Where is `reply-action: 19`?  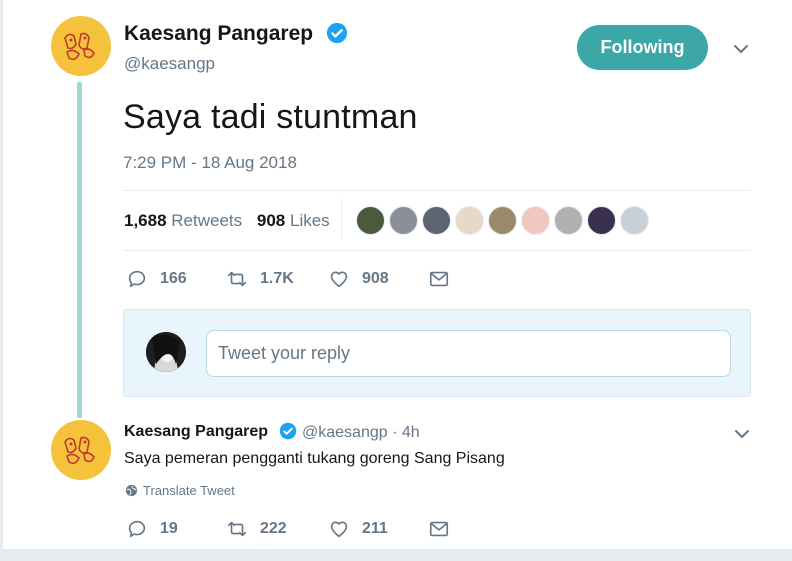
reply-action: 19 is located at coordinates (176, 529).